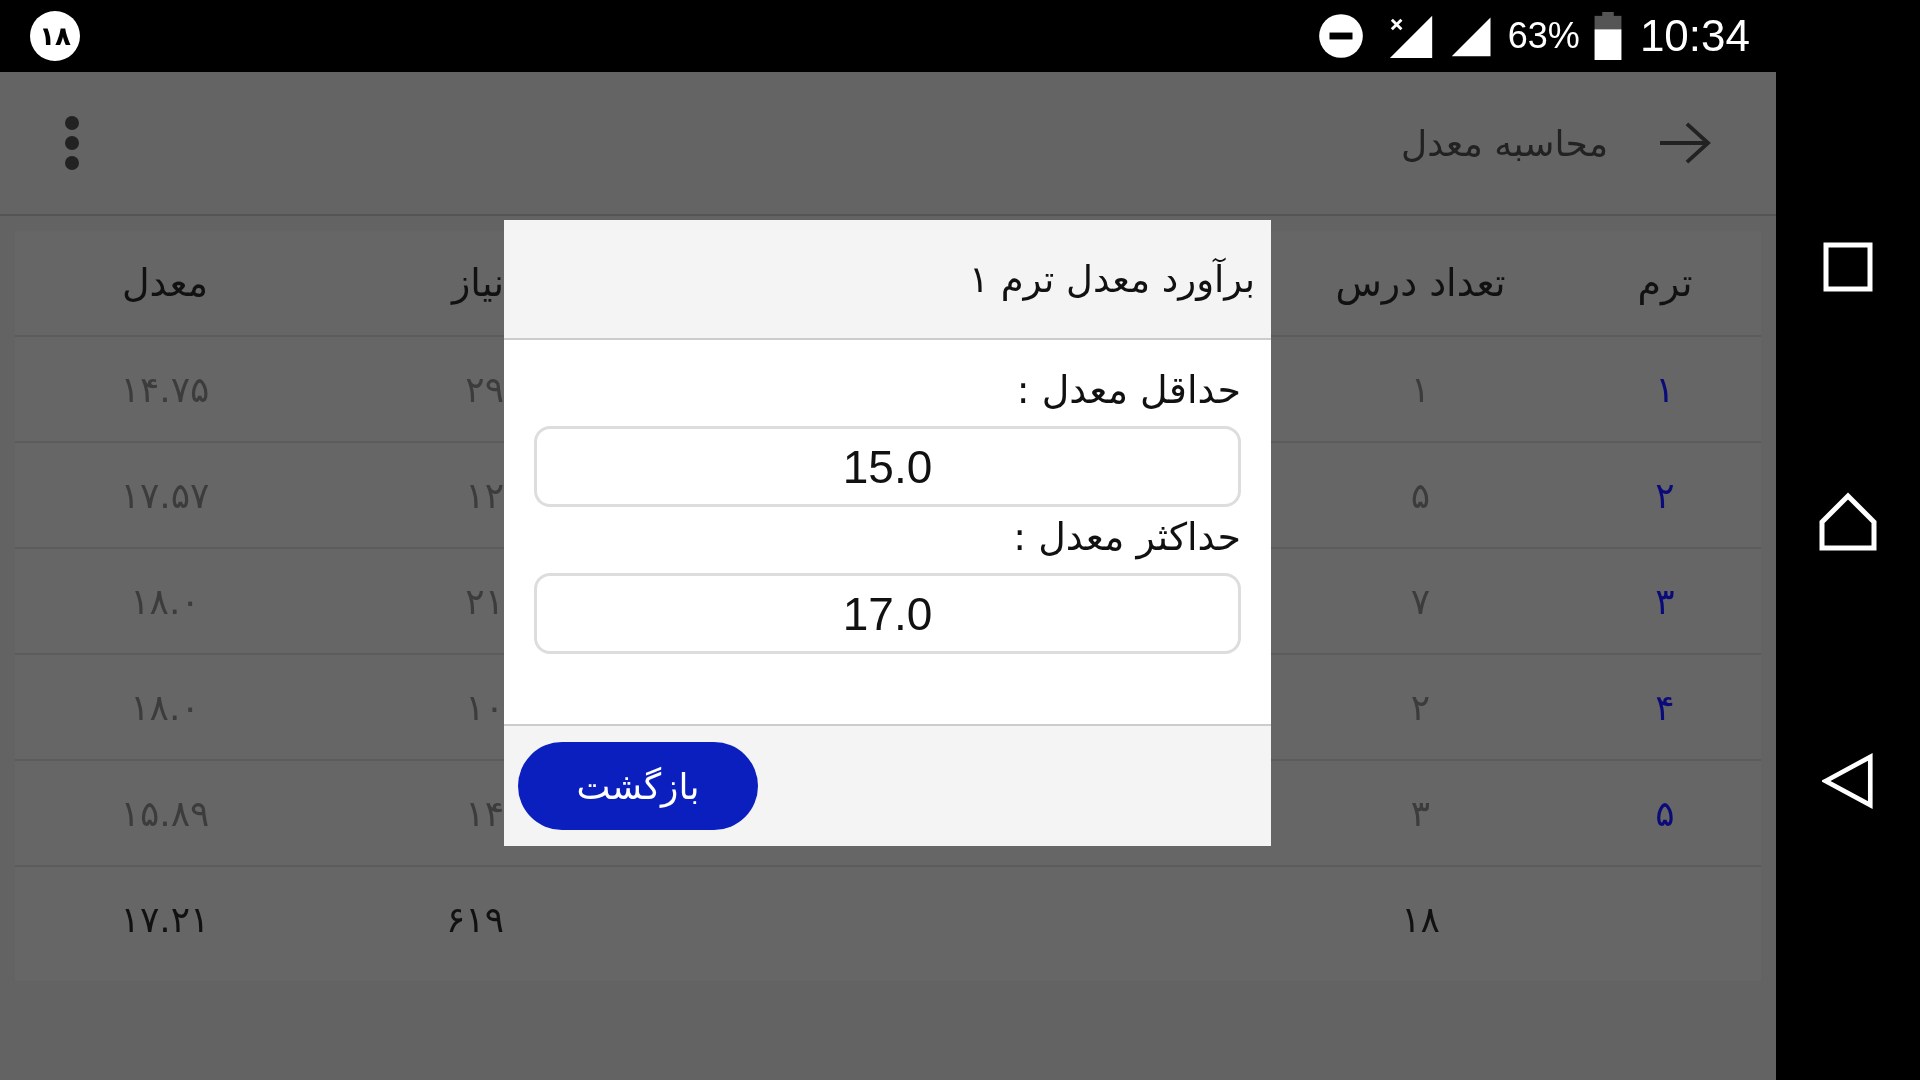 The width and height of the screenshot is (1920, 1080). What do you see at coordinates (474, 919) in the screenshot?
I see `table-cell-text: ۶۱۹` at bounding box center [474, 919].